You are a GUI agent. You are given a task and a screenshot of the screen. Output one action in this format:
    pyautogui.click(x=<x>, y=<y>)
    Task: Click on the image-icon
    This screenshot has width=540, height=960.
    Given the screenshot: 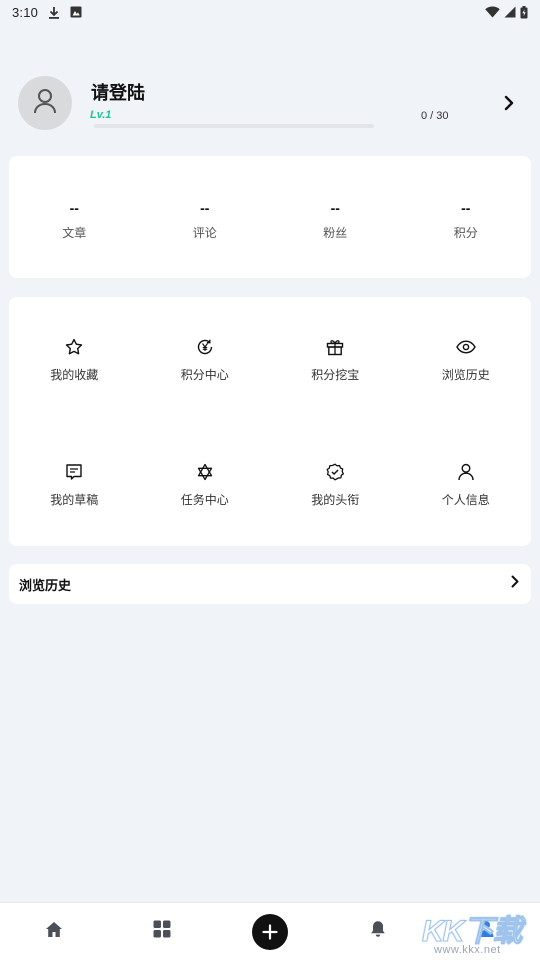 What is the action you would take?
    pyautogui.click(x=76, y=12)
    